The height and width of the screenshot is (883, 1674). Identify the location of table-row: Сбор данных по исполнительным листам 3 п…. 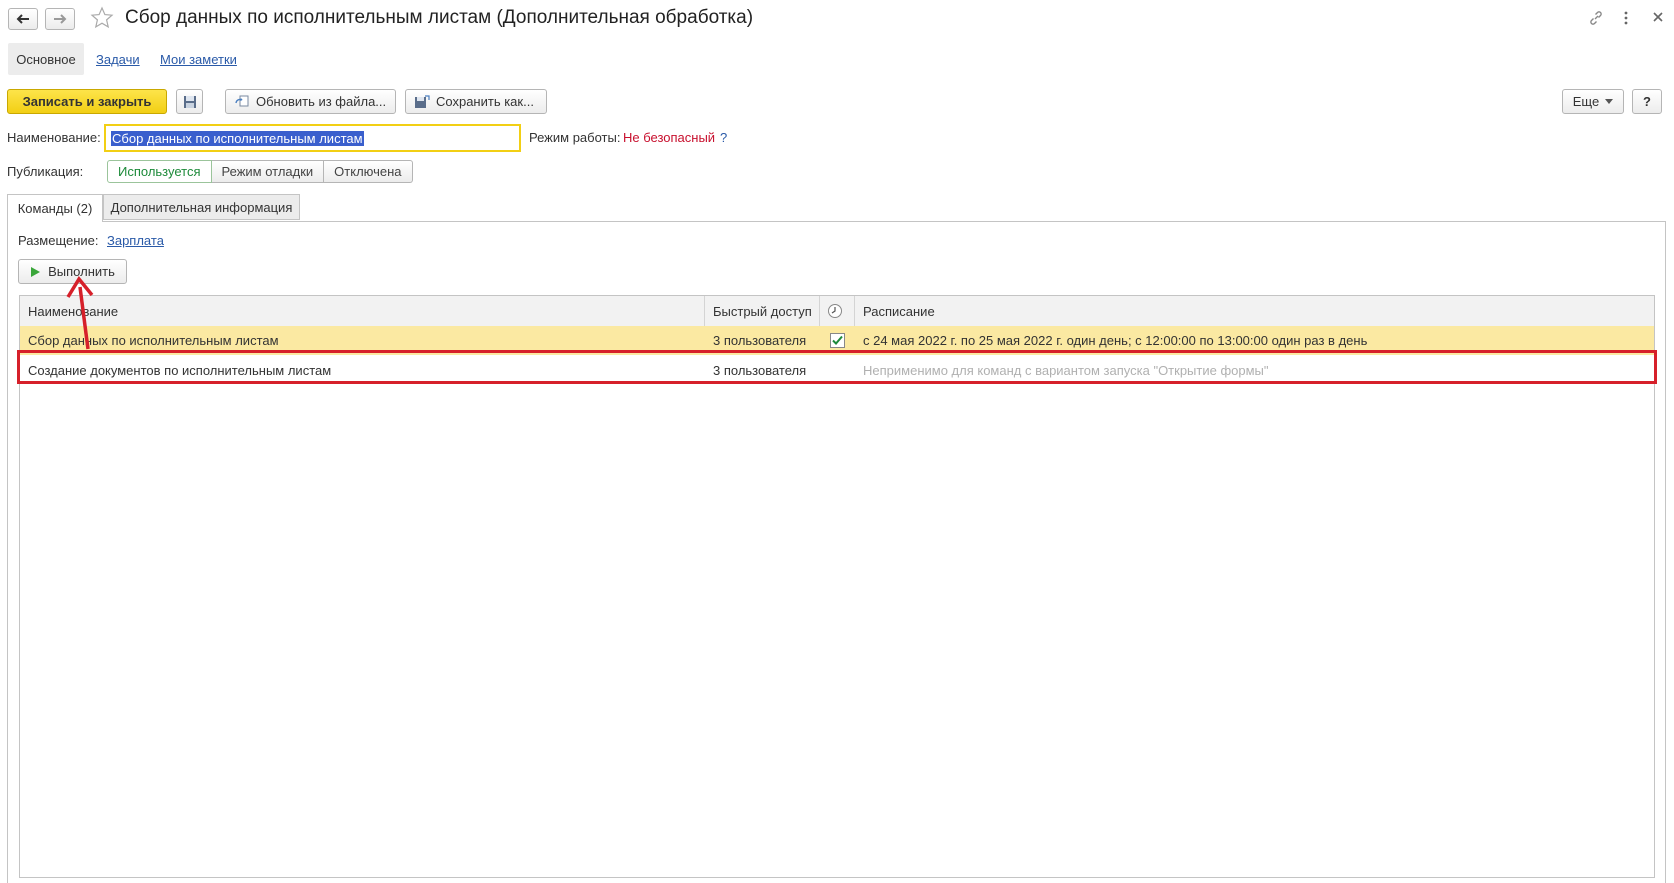
(837, 340).